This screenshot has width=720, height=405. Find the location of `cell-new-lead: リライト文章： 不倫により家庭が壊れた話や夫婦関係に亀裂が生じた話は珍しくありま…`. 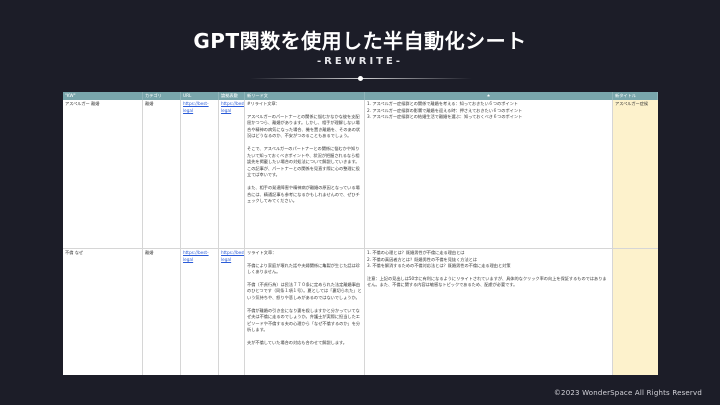

cell-new-lead: リライト文章： 不倫により家庭が壊れた話や夫婦関係に亀裂が生じた話は珍しくありま… is located at coordinates (305, 312).